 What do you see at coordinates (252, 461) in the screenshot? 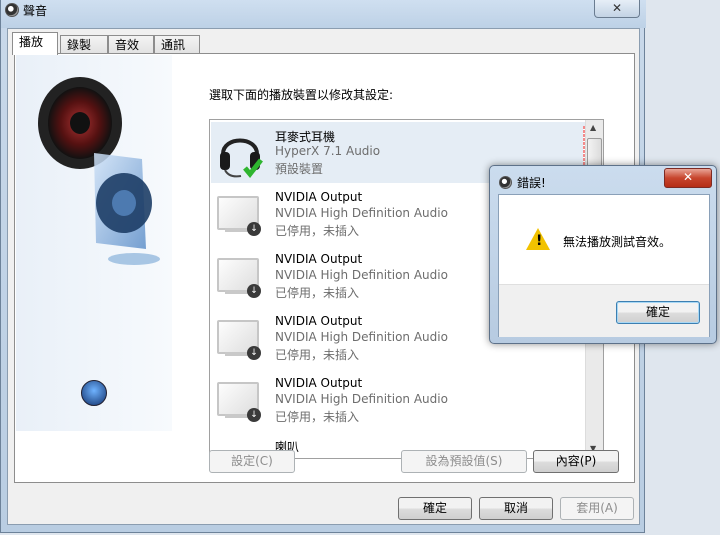
I see `configure-button: 設定(C)` at bounding box center [252, 461].